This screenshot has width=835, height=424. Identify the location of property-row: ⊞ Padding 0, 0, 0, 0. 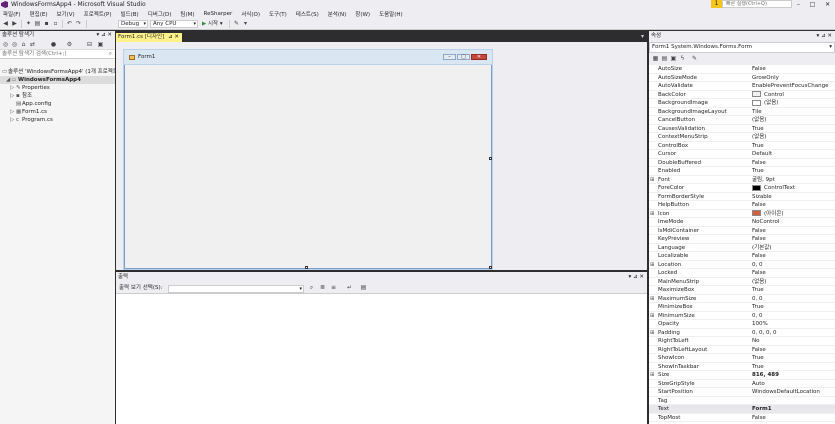
(742, 333).